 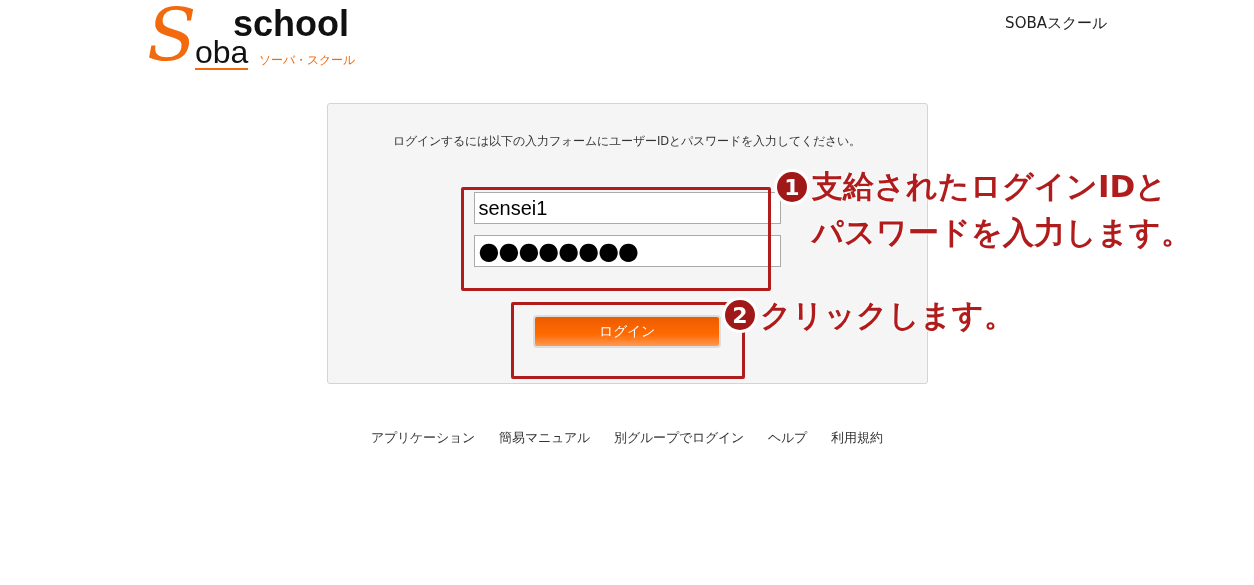 What do you see at coordinates (1056, 24) in the screenshot?
I see `site-name: SOBAスクール` at bounding box center [1056, 24].